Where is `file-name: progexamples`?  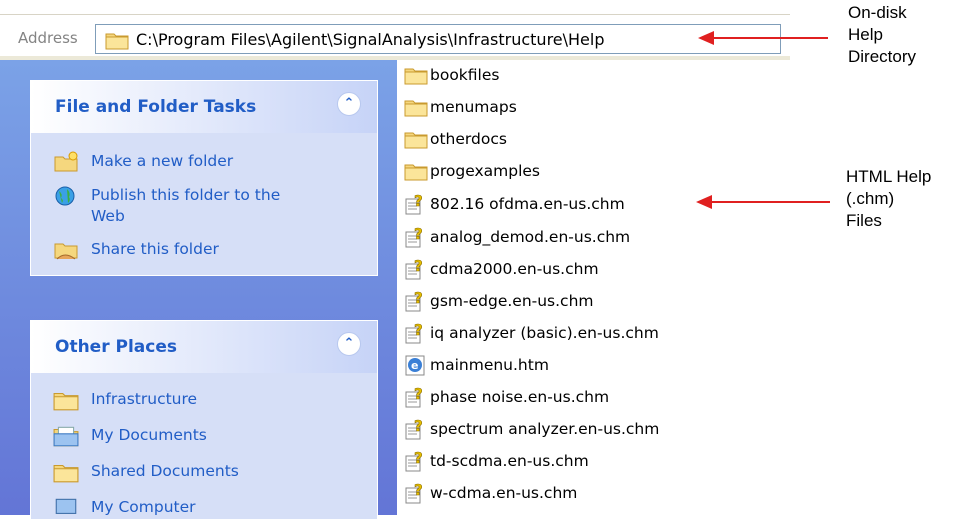 file-name: progexamples is located at coordinates (485, 171).